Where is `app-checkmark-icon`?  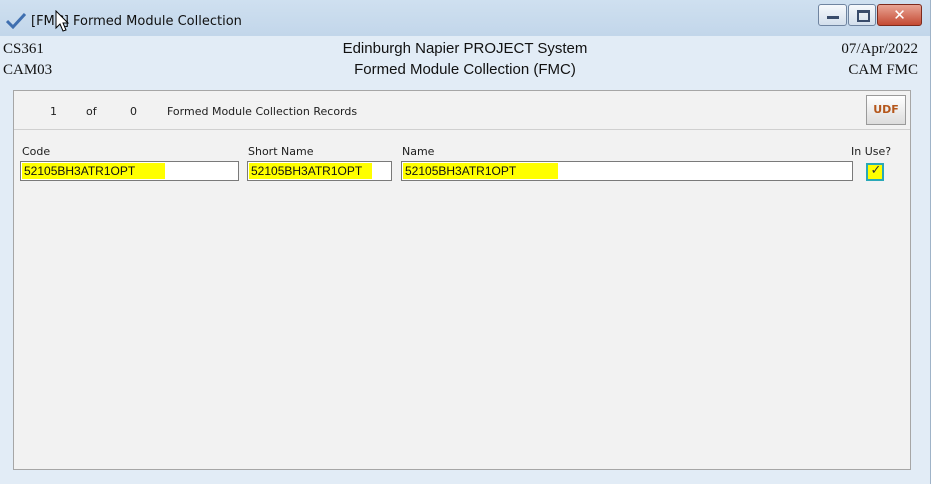 app-checkmark-icon is located at coordinates (16, 21).